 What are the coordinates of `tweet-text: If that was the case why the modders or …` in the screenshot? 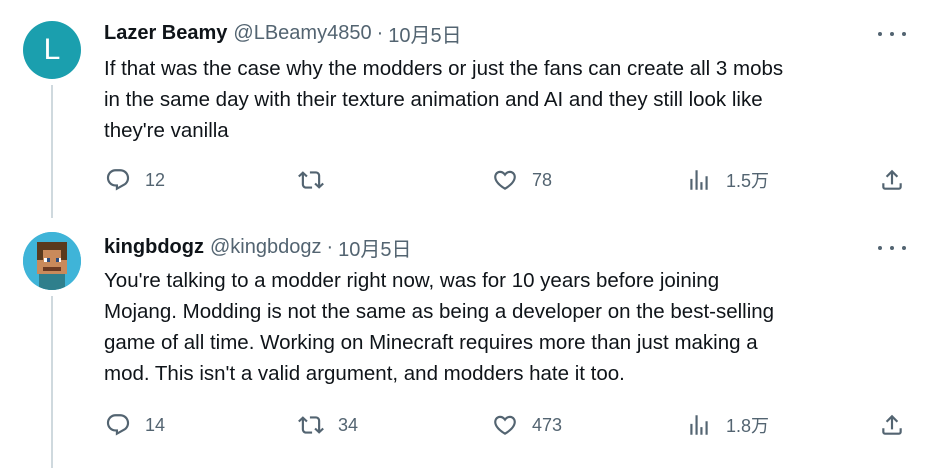 It's located at (444, 99).